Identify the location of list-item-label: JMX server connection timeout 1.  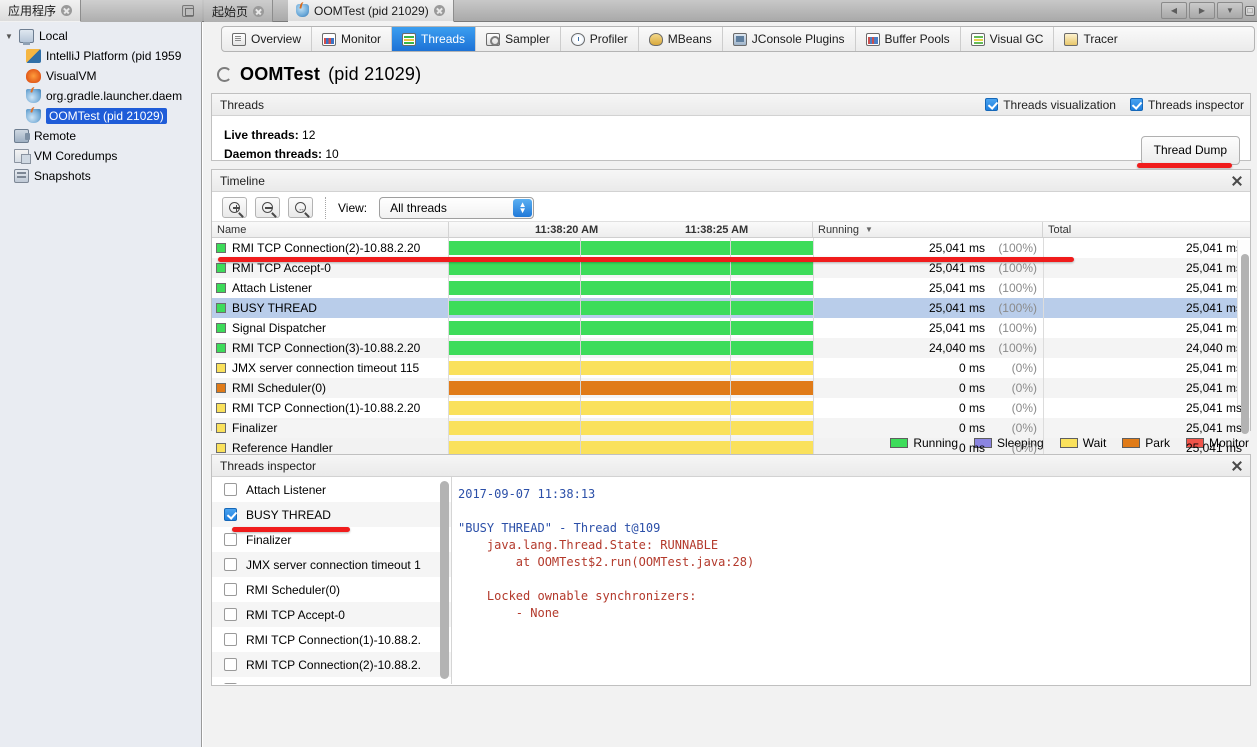
(333, 564).